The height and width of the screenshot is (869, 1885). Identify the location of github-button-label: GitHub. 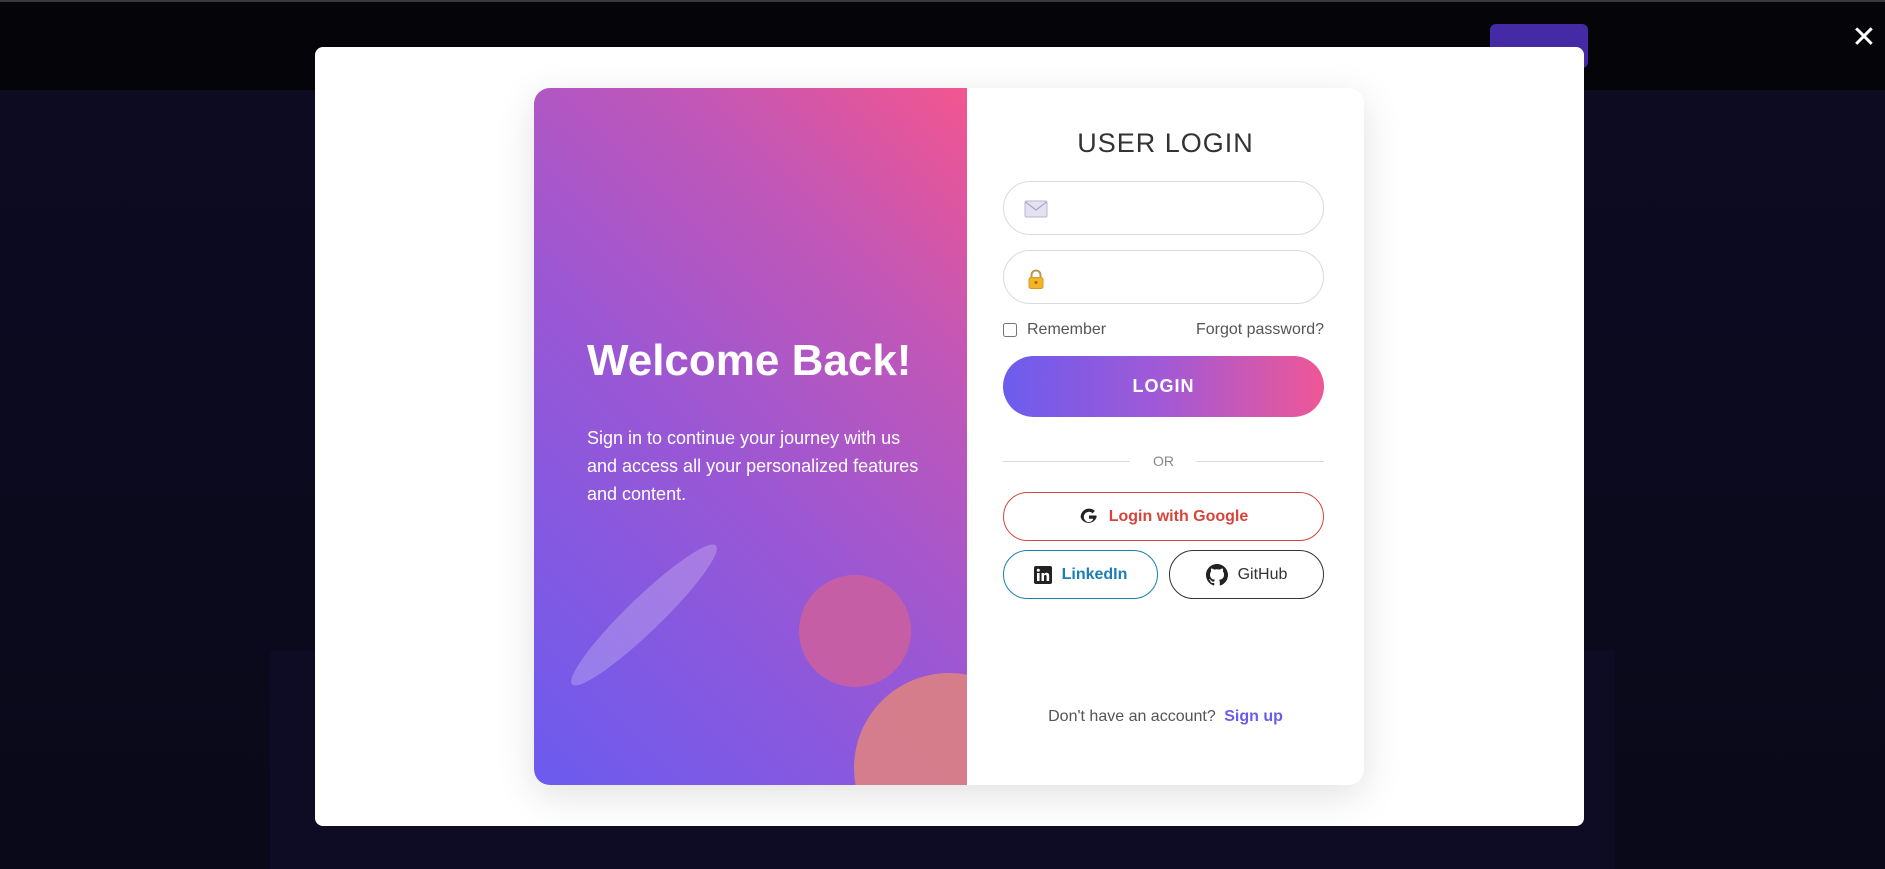
(1262, 574).